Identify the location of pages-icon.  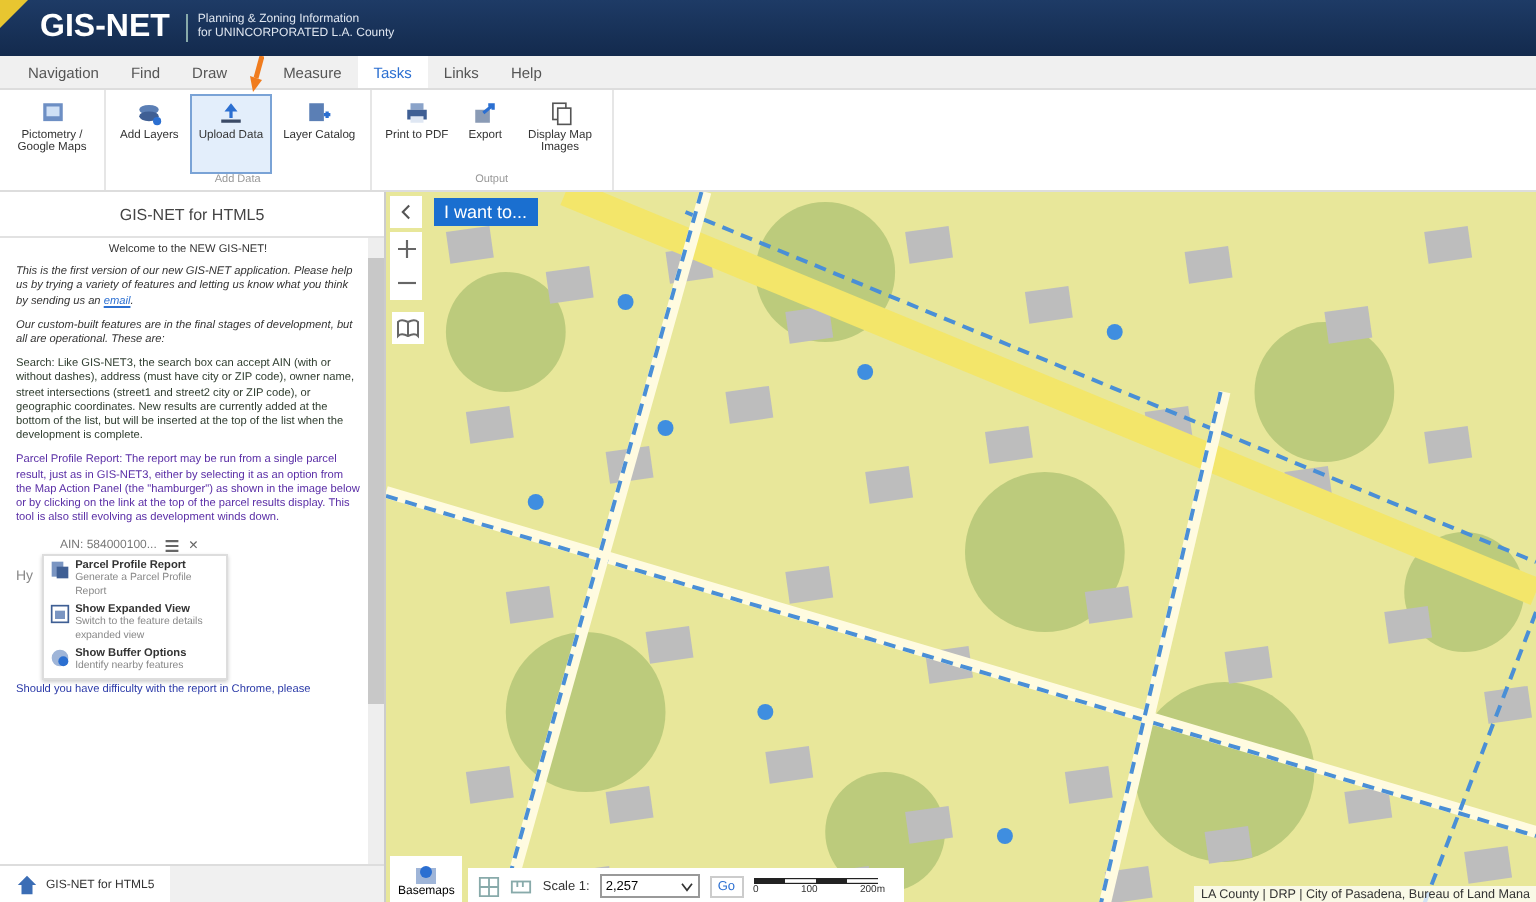
(560, 113).